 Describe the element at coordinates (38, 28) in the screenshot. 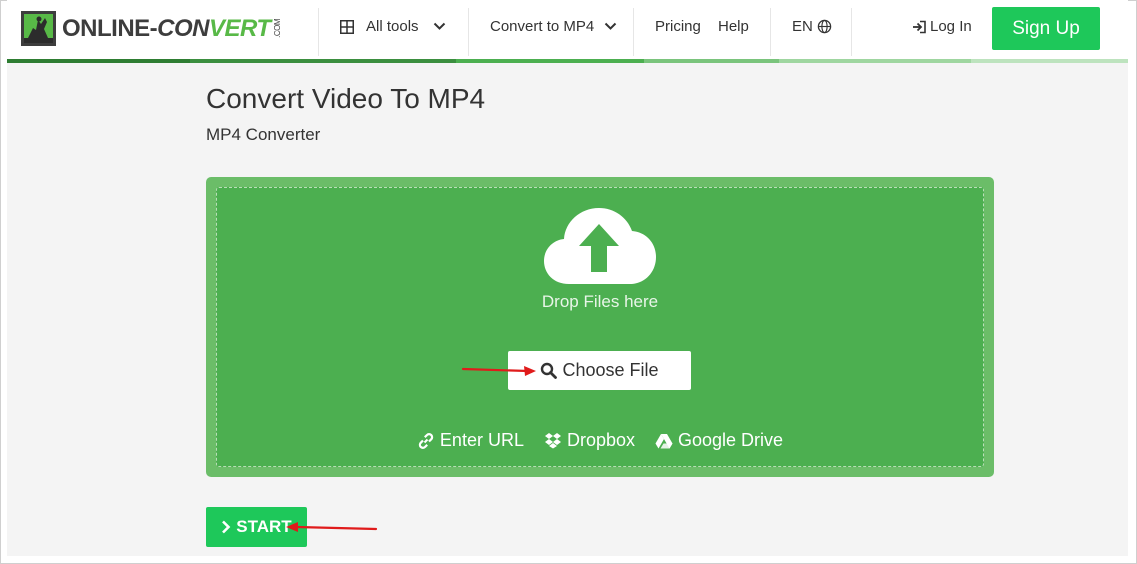

I see `logo-figure-icon` at that location.